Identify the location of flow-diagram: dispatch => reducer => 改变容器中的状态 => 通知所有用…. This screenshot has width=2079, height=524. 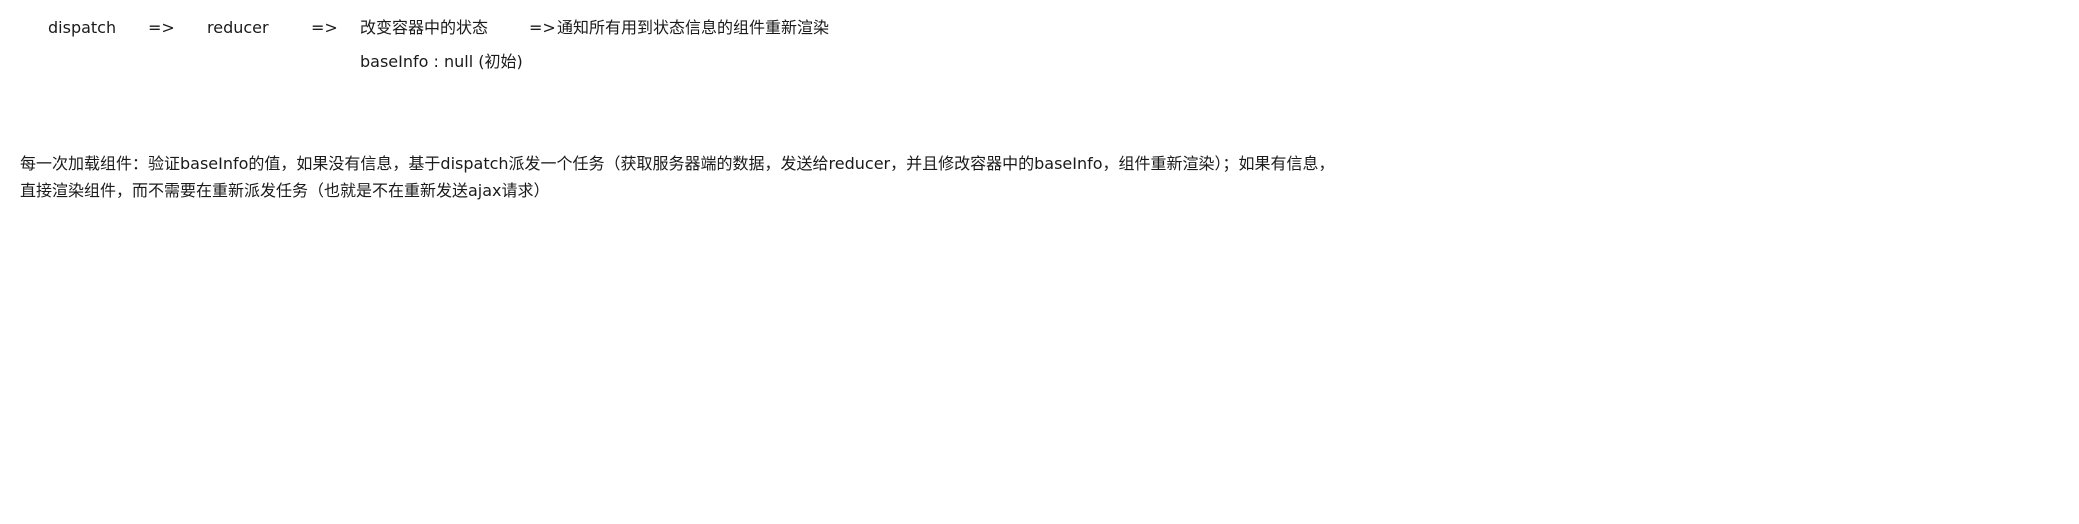
(450, 29).